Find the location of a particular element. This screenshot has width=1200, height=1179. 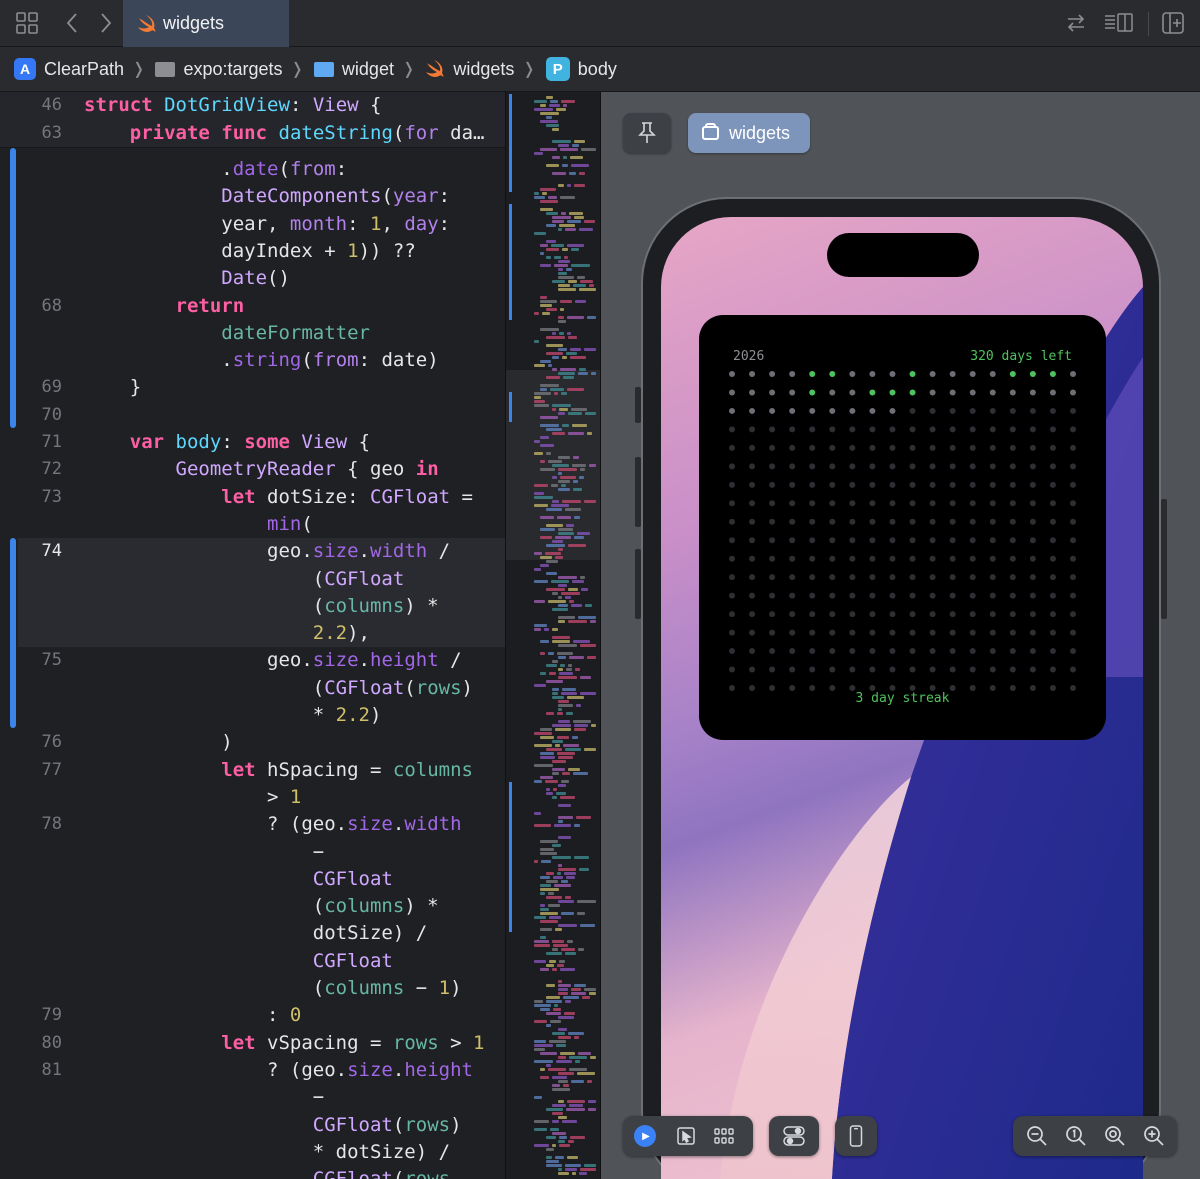

code-line: min( is located at coordinates (252, 524).